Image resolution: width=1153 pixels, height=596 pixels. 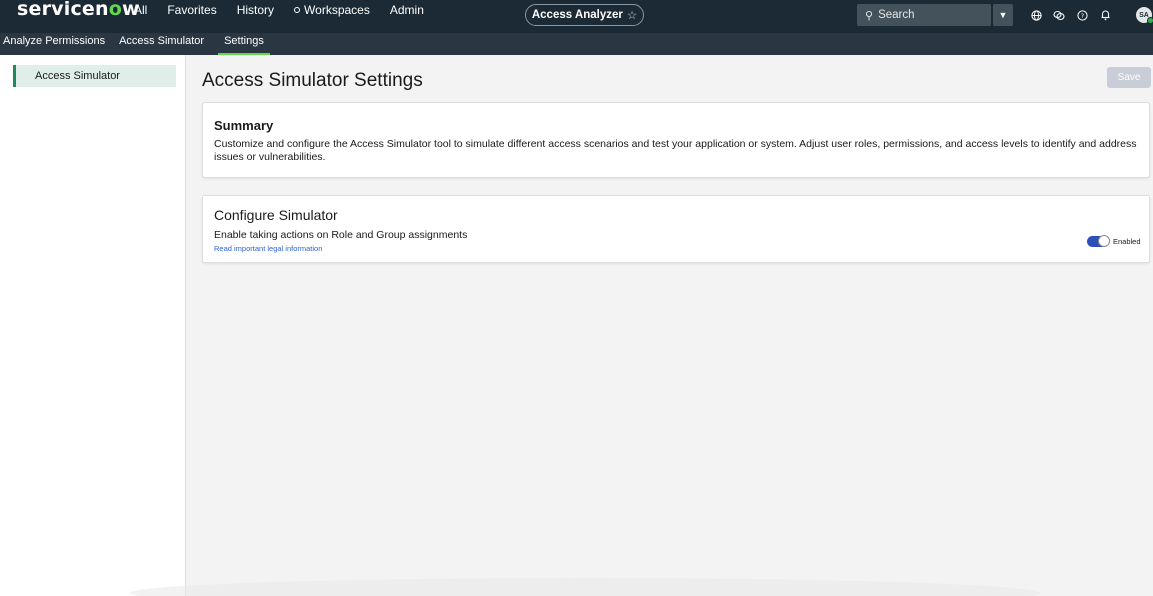 I want to click on app-title-pill: Access Analyzer ☆, so click(x=584, y=15).